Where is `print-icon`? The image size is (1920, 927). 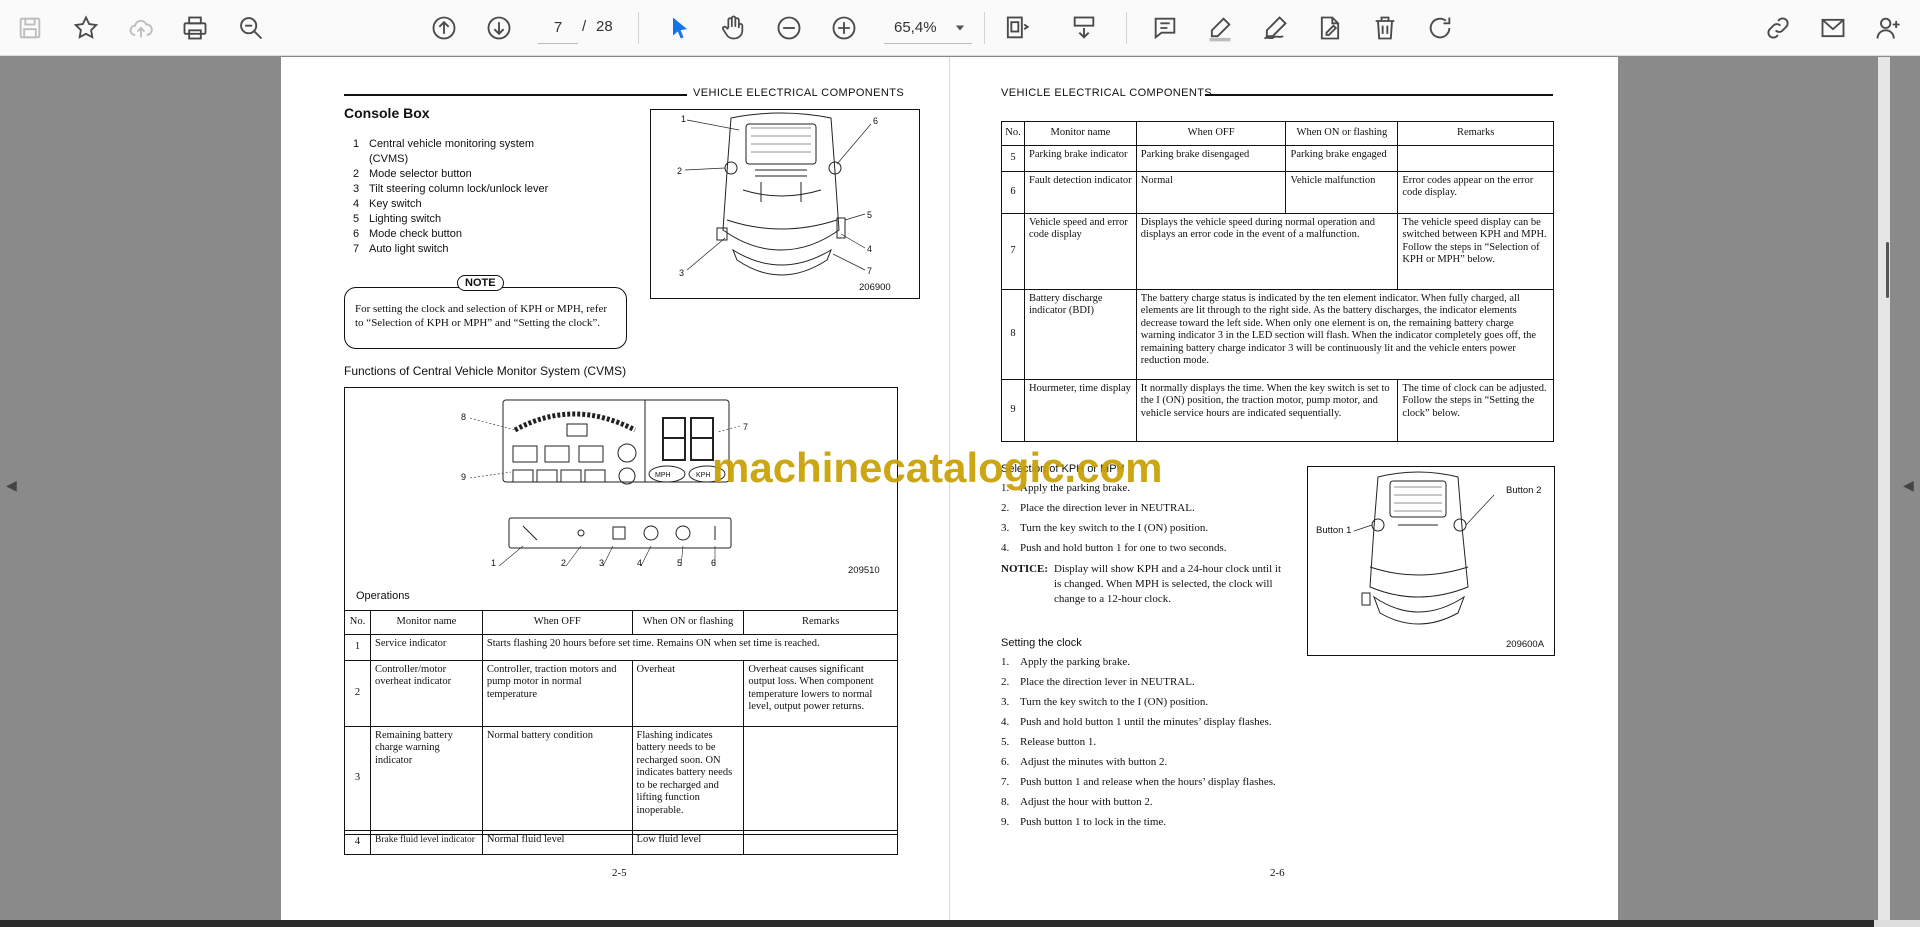
print-icon is located at coordinates (195, 28).